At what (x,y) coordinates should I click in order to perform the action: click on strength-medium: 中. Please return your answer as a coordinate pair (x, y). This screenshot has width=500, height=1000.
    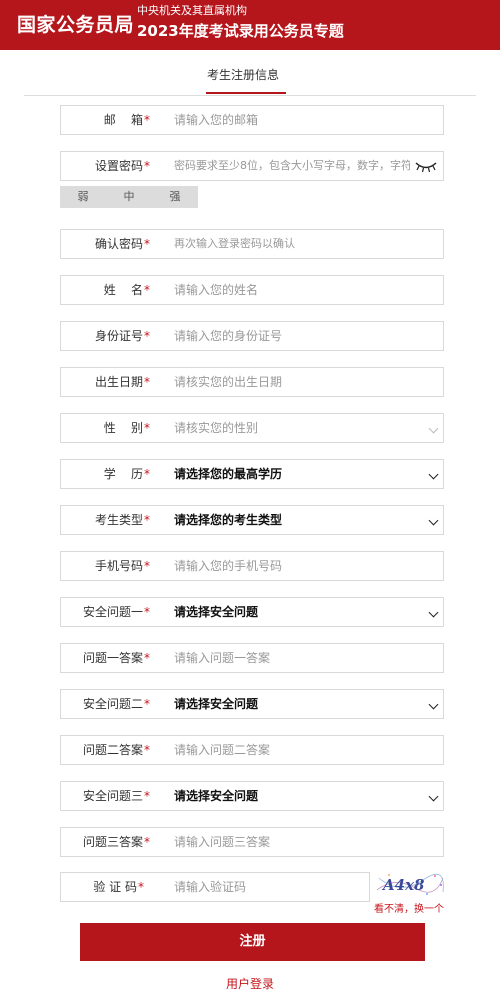
    Looking at the image, I should click on (129, 196).